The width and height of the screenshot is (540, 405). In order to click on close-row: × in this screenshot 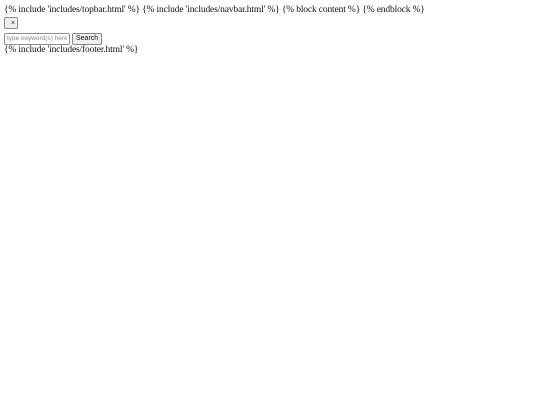, I will do `click(270, 23)`.